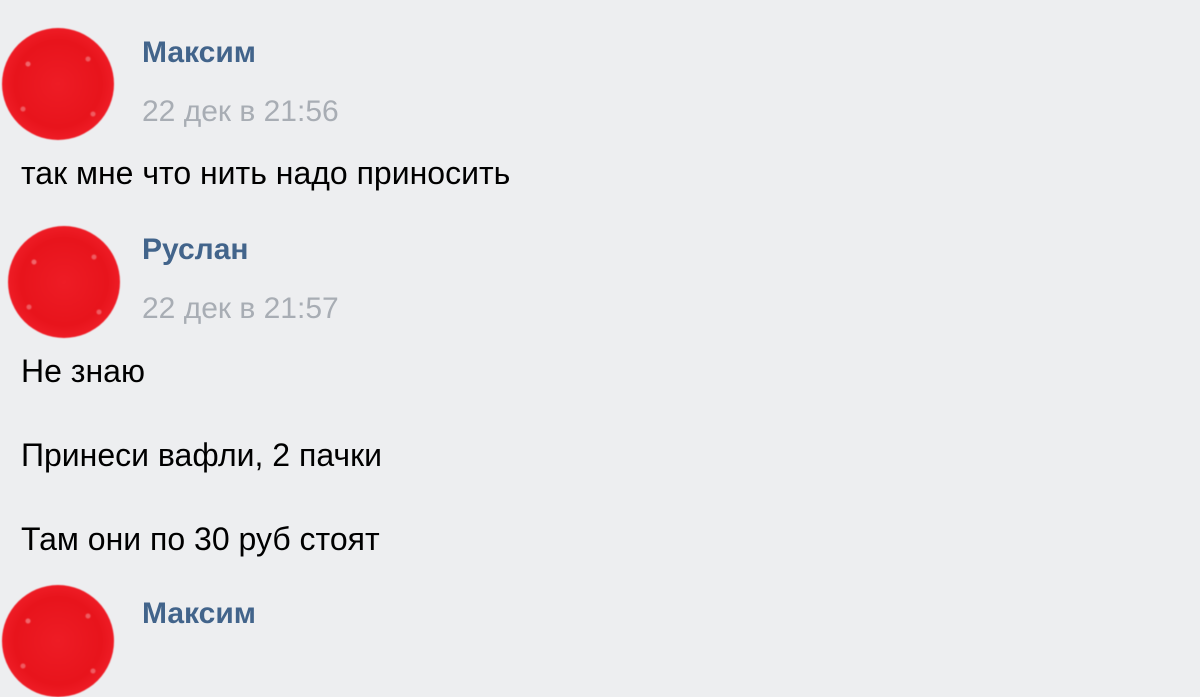 The image size is (1200, 697). Describe the element at coordinates (201, 455) in the screenshot. I see `message-text: Принеси вафли, 2 пачки` at that location.